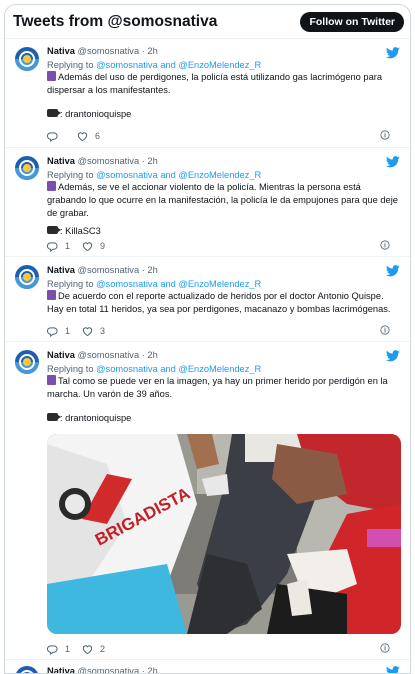 This screenshot has height=674, width=415. Describe the element at coordinates (223, 231) in the screenshot. I see `video-credit: : KillaSC3` at that location.